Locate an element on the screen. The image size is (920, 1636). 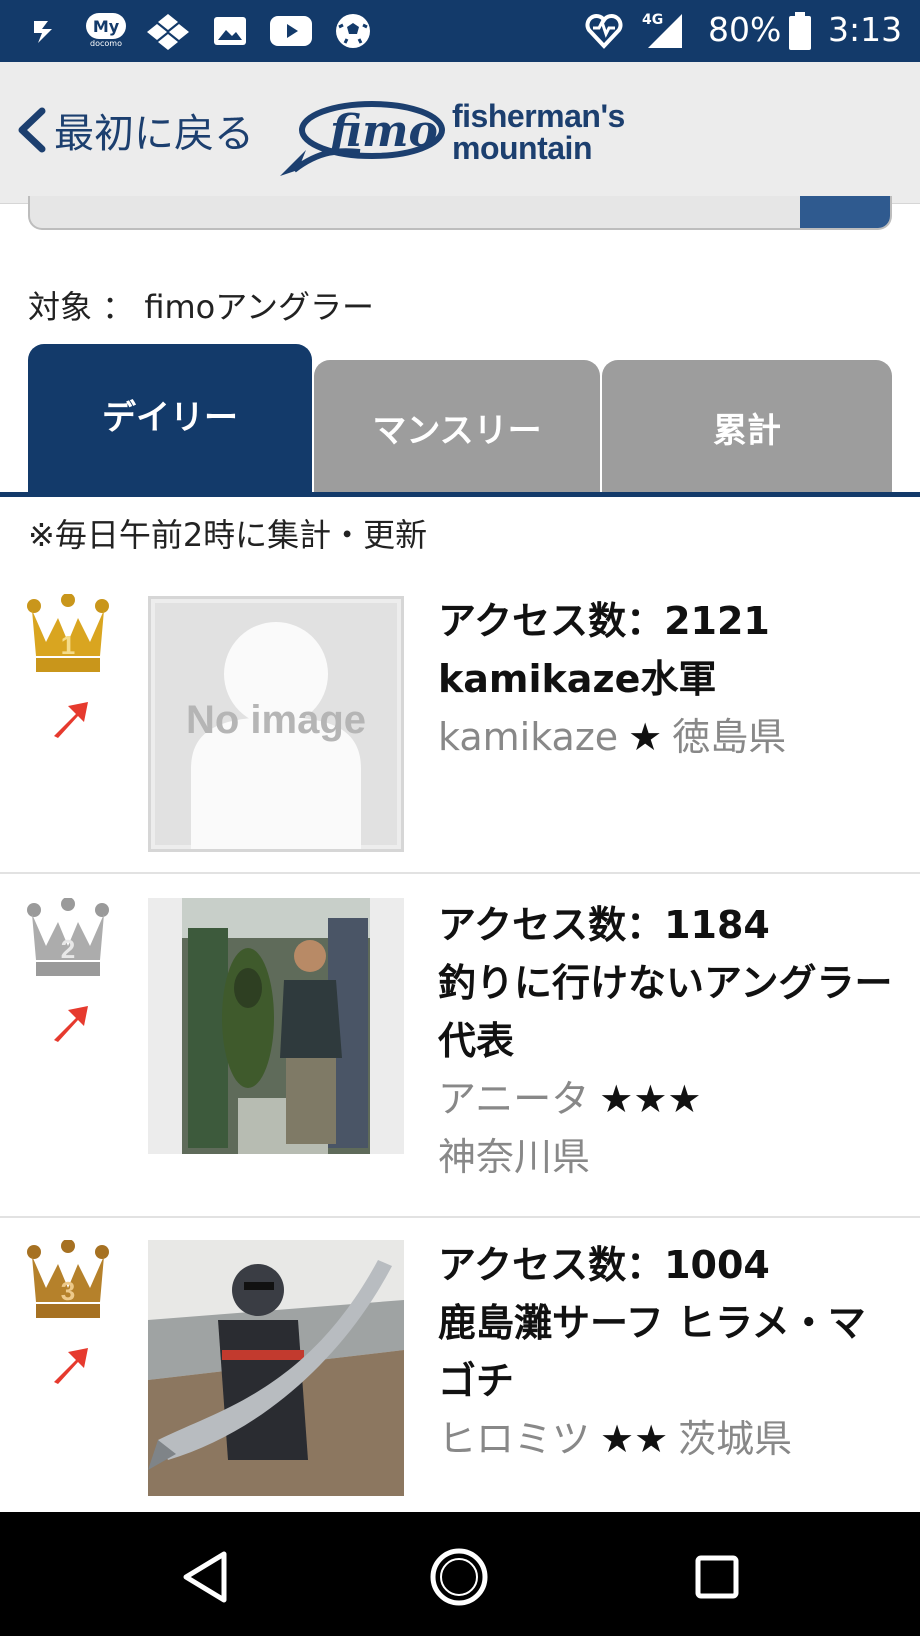
star-rating: ★ is located at coordinates (645, 737).